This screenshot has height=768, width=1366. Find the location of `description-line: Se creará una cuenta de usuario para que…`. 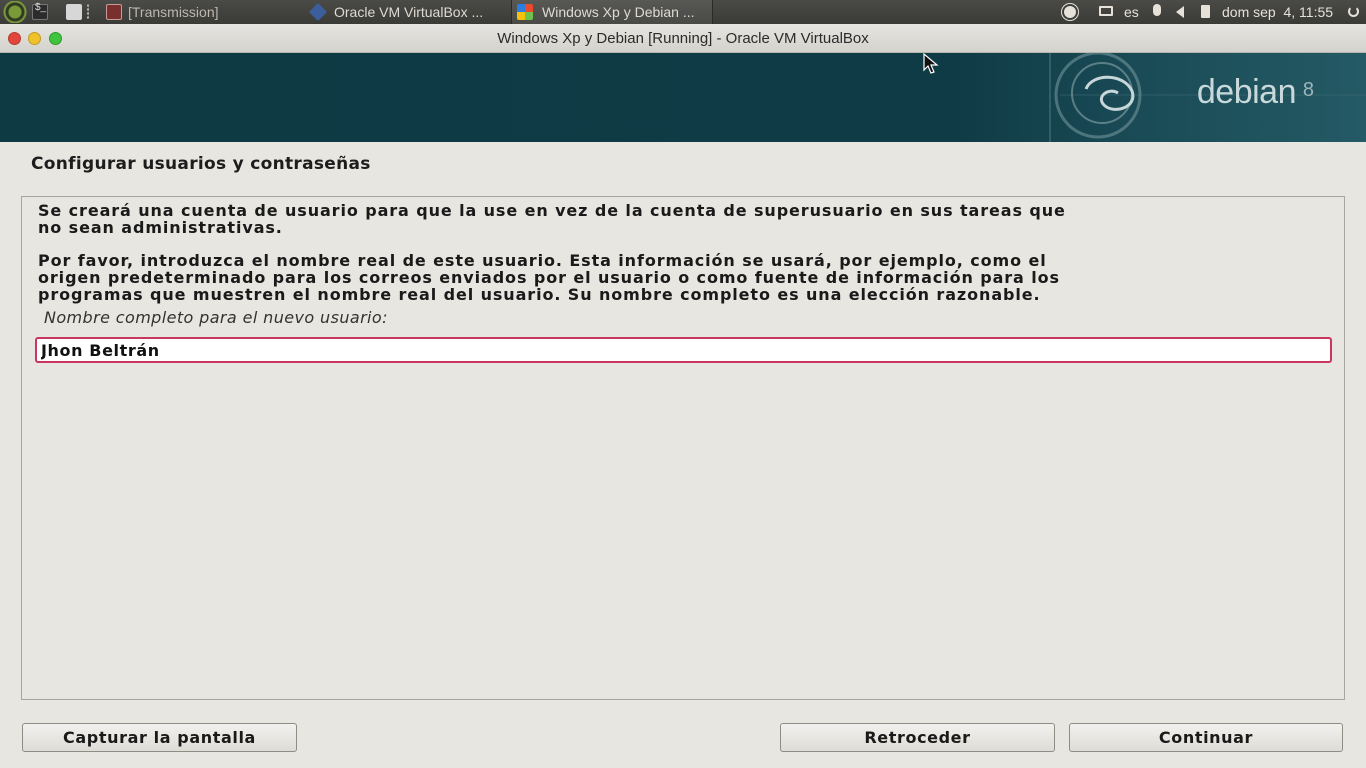

description-line: Se creará una cuenta de usuario para que… is located at coordinates (552, 210).